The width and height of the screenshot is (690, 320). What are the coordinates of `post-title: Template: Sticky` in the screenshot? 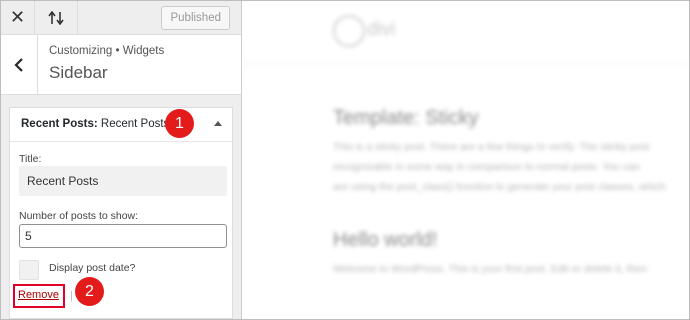 It's located at (406, 118).